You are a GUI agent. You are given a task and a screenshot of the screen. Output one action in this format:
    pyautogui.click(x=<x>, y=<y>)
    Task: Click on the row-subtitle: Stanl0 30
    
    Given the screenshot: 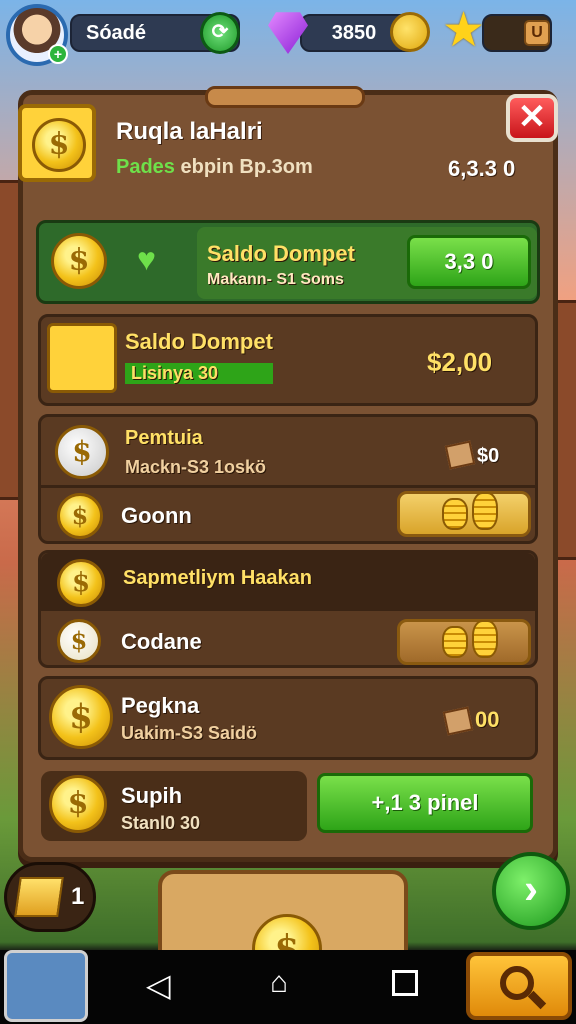 What is the action you would take?
    pyautogui.click(x=161, y=823)
    